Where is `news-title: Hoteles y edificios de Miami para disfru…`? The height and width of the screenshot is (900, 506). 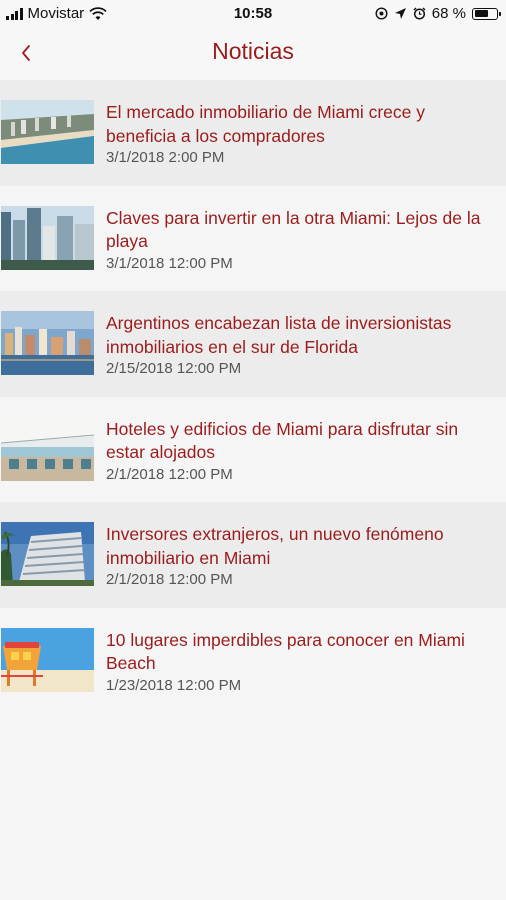
news-title: Hoteles y edificios de Miami para disfru… is located at coordinates (282, 440).